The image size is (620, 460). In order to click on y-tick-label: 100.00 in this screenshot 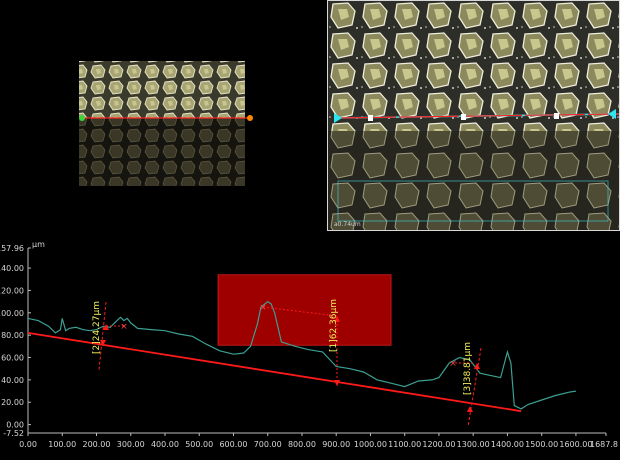, I will do `click(12, 313)`.